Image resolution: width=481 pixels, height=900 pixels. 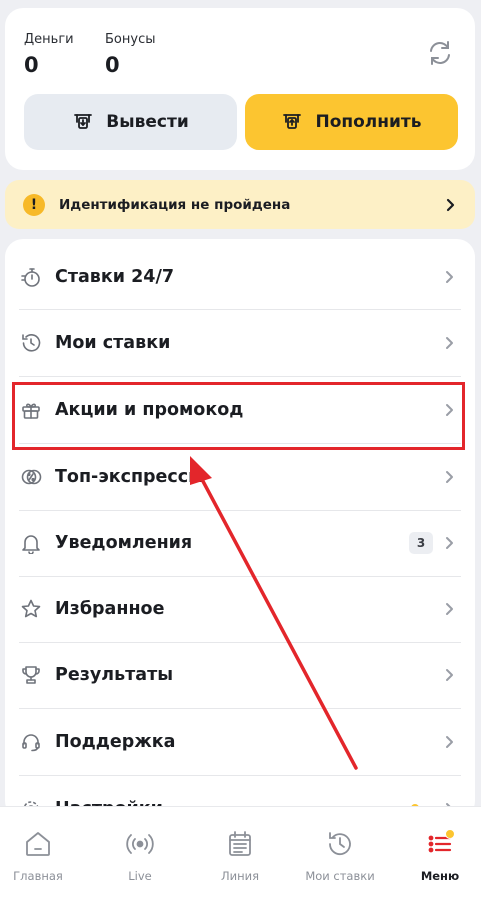 What do you see at coordinates (240, 876) in the screenshot?
I see `tab-label: Линия` at bounding box center [240, 876].